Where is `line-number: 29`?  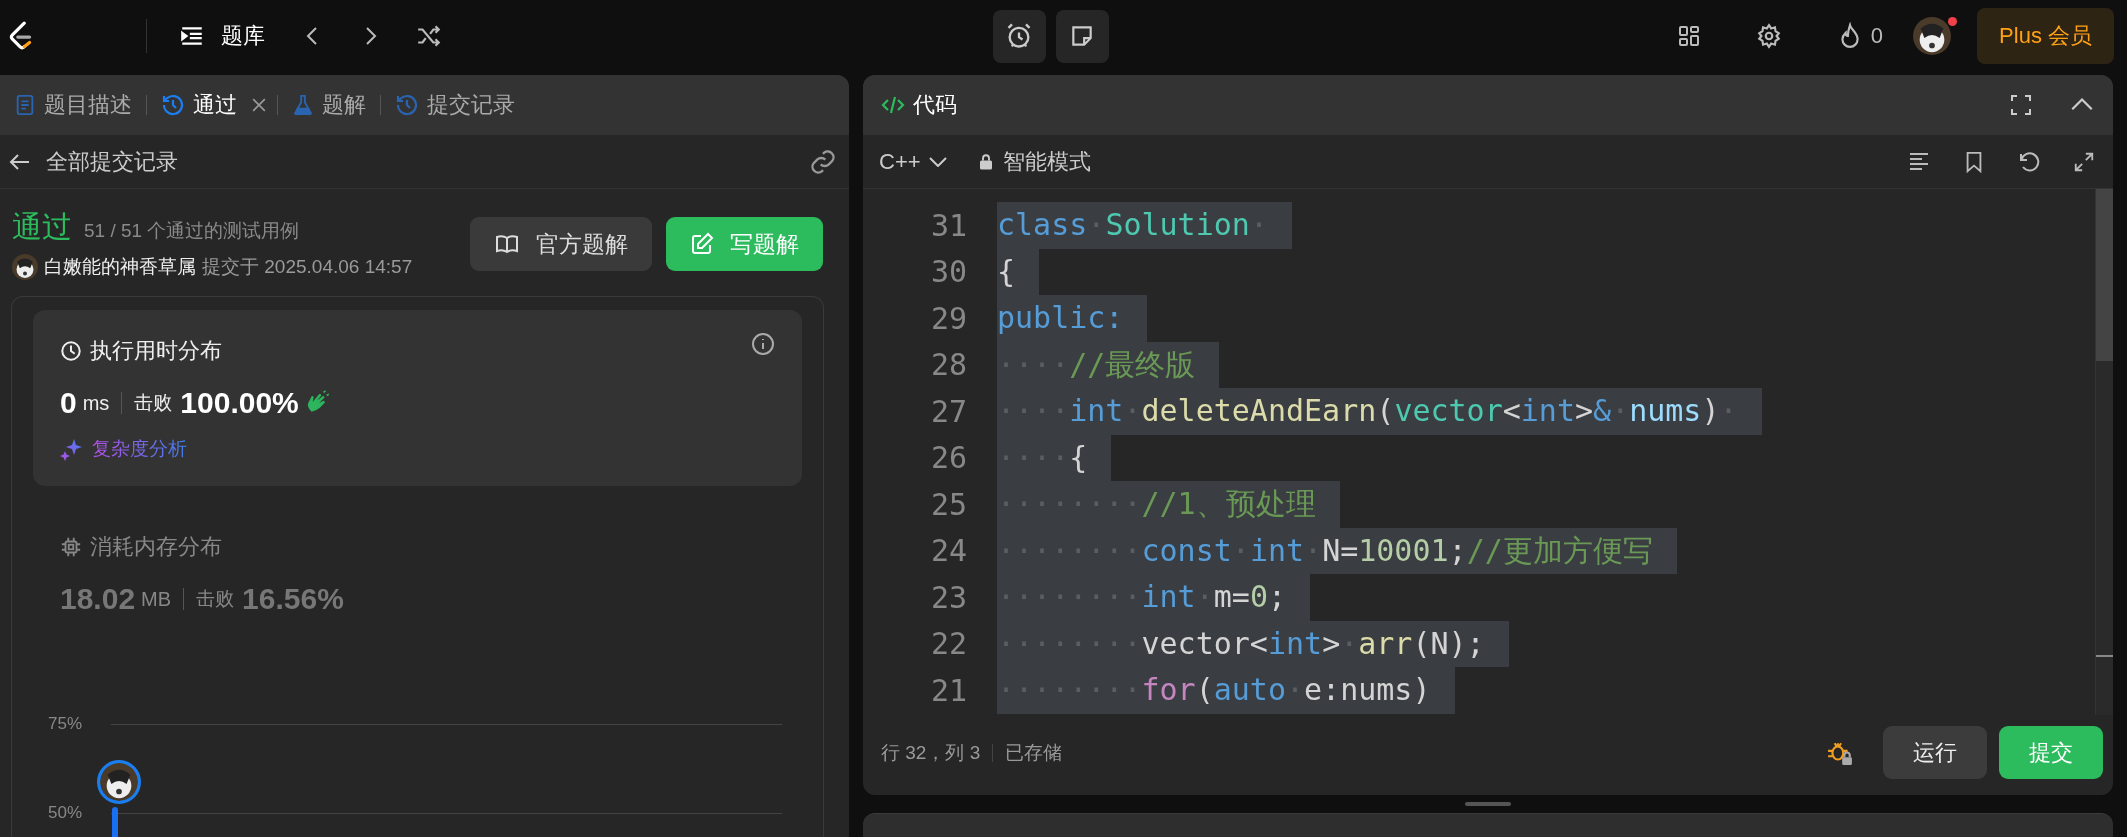 line-number: 29 is located at coordinates (948, 318).